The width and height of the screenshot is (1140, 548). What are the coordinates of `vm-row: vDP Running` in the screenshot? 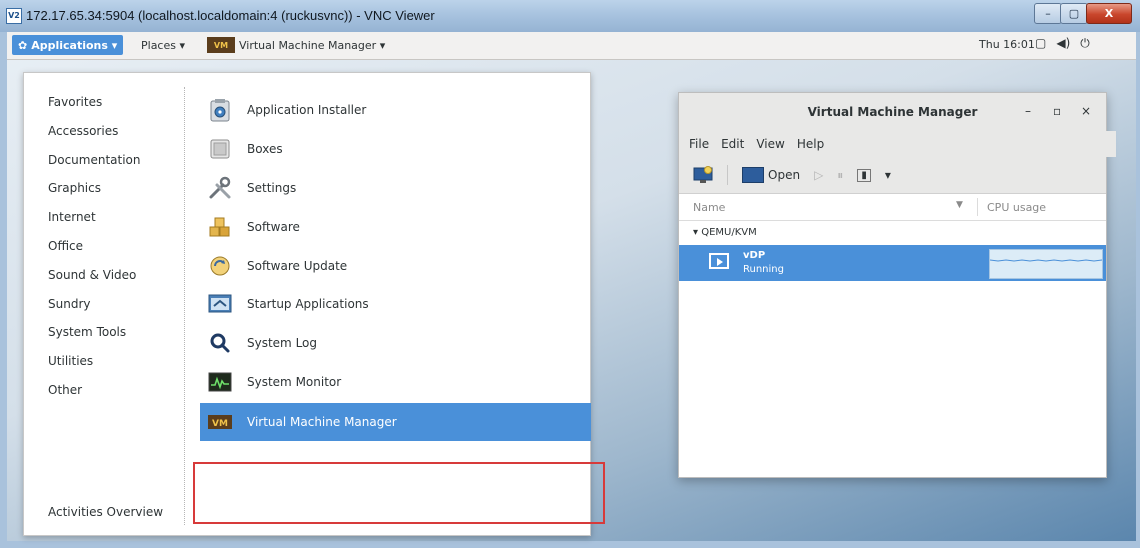 It's located at (892, 263).